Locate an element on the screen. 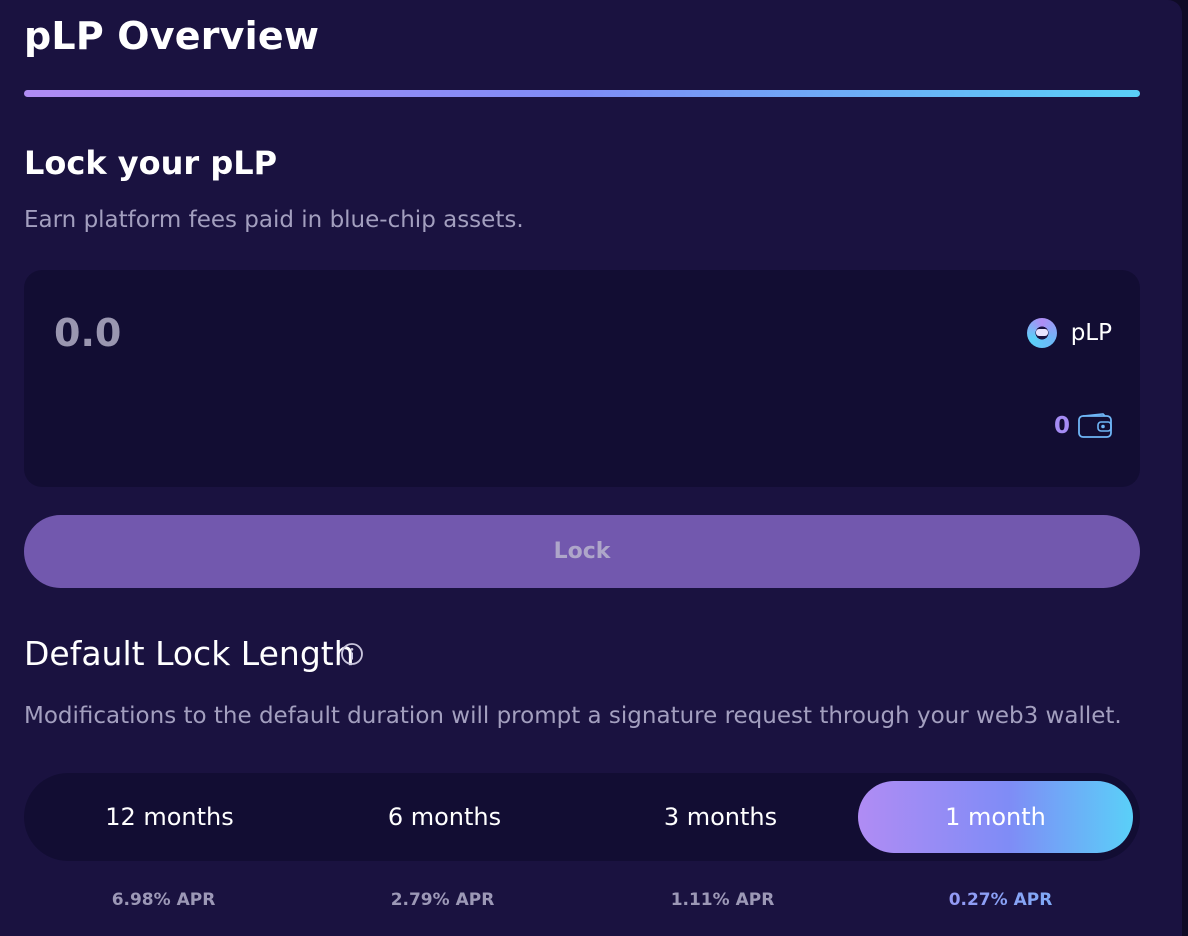 This screenshot has height=936, width=1188. wallet-balance: 0 is located at coordinates (1083, 426).